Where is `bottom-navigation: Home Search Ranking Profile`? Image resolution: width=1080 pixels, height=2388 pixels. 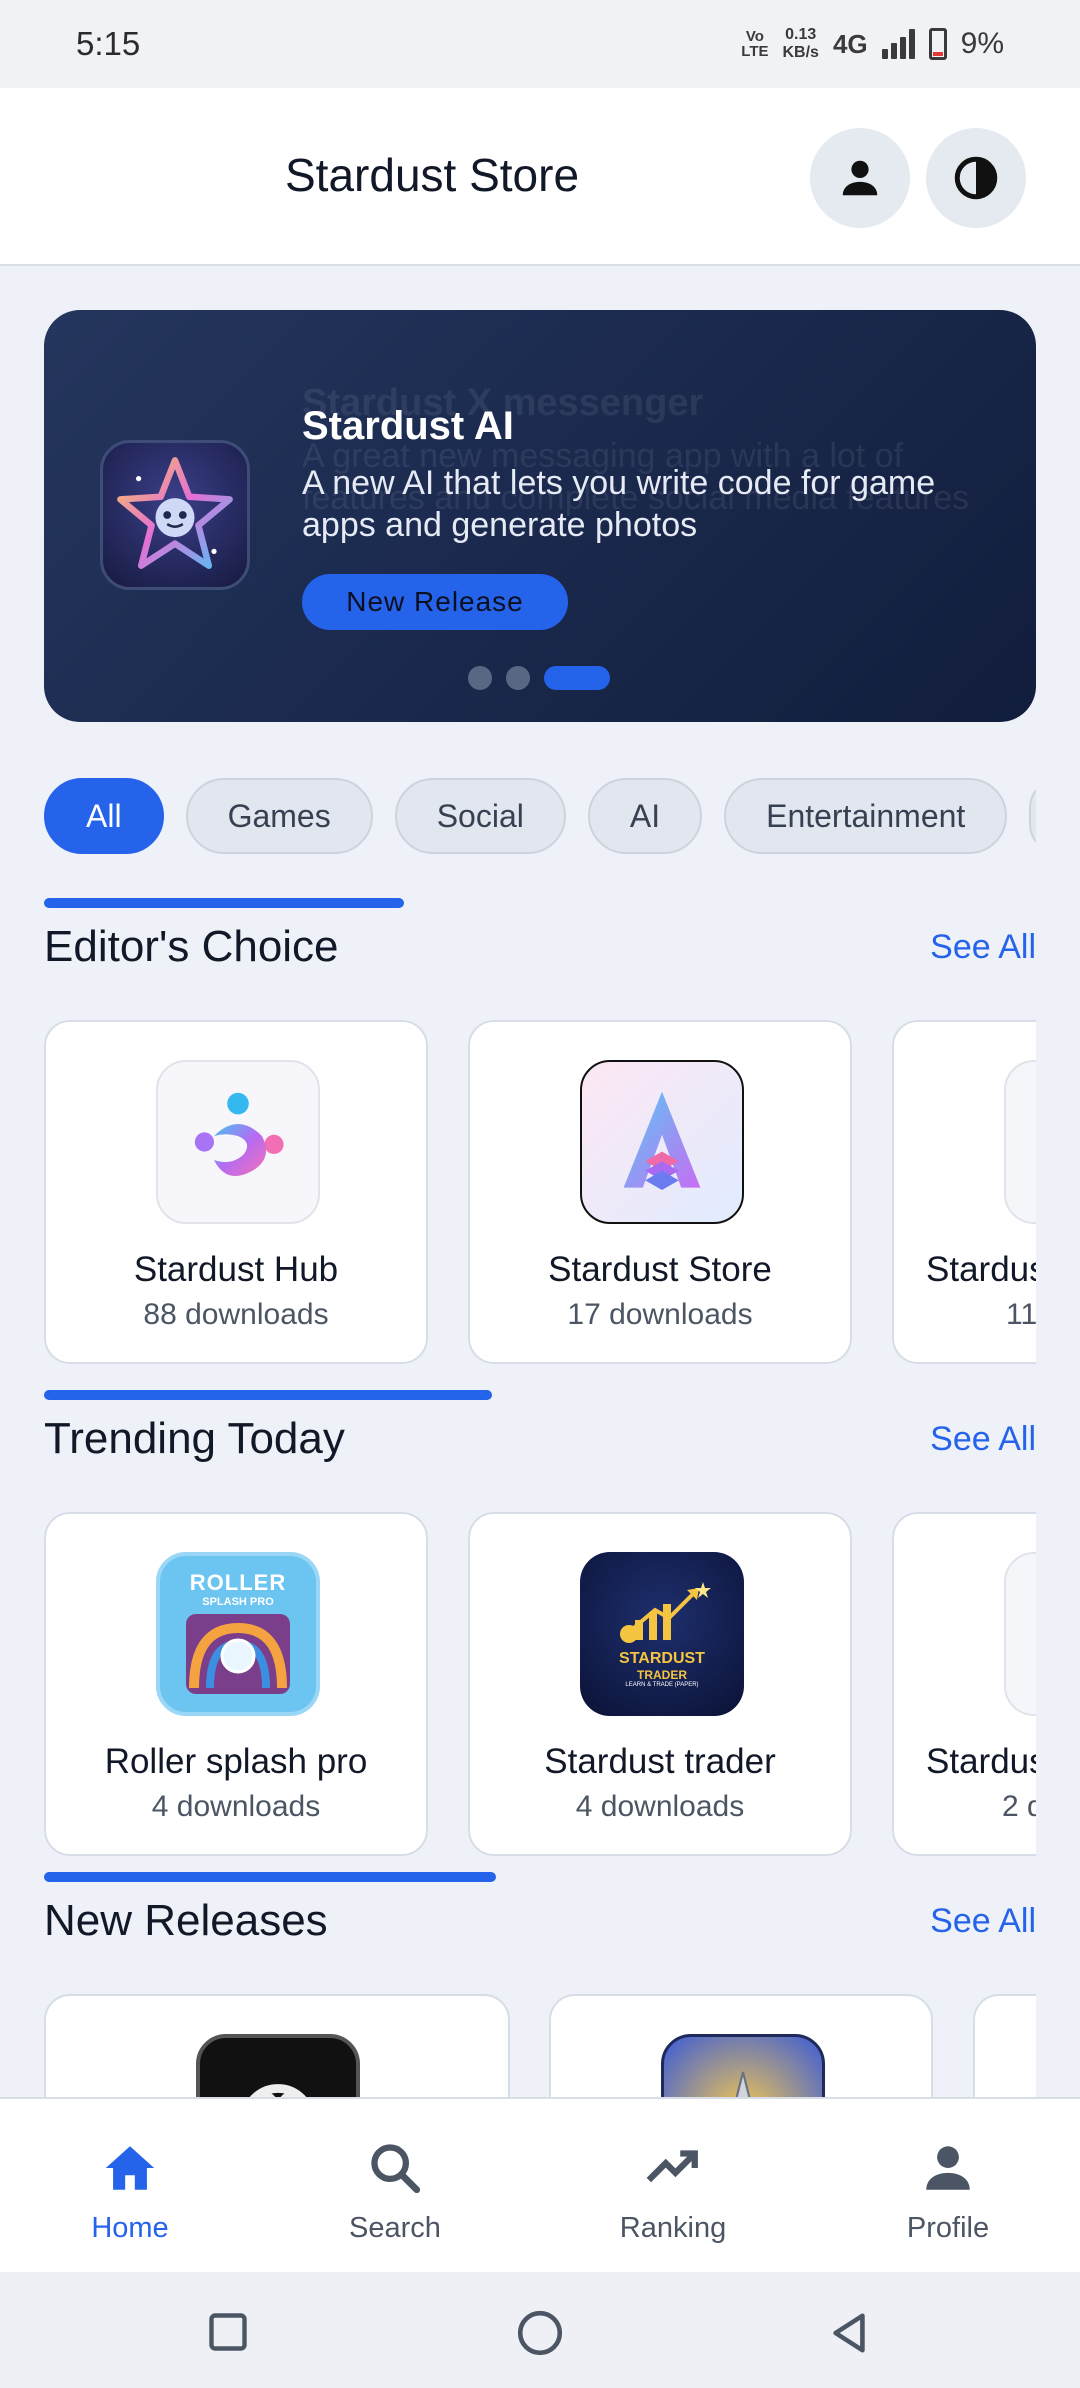
bottom-navigation: Home Search Ranking Profile is located at coordinates (540, 2184).